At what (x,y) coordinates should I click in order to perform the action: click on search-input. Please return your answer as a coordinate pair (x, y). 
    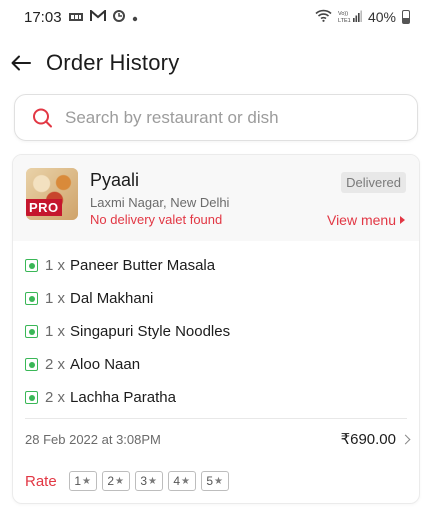
    Looking at the image, I should click on (230, 117).